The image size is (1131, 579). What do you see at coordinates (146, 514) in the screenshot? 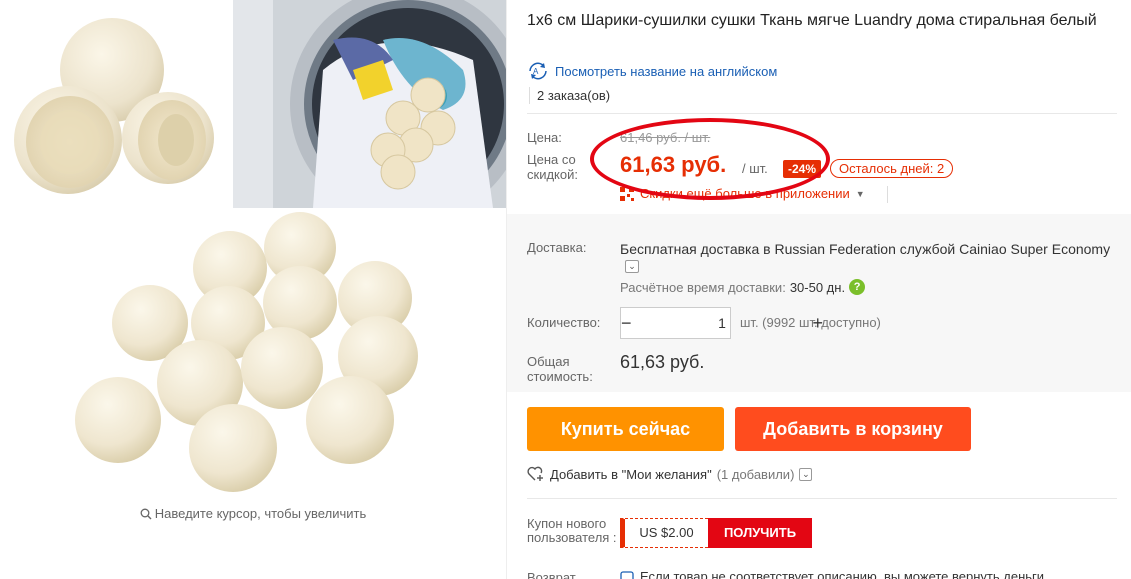
I see `magnifier-icon` at bounding box center [146, 514].